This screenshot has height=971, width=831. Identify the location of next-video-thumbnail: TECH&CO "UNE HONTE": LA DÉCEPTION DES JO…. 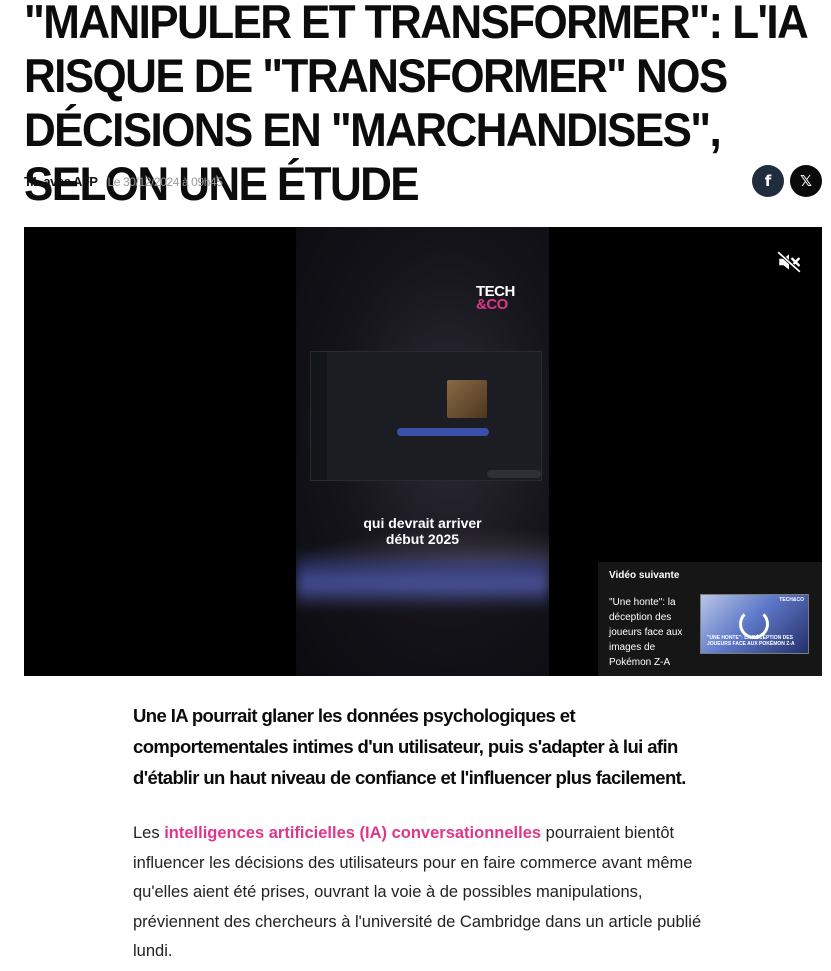
(754, 624).